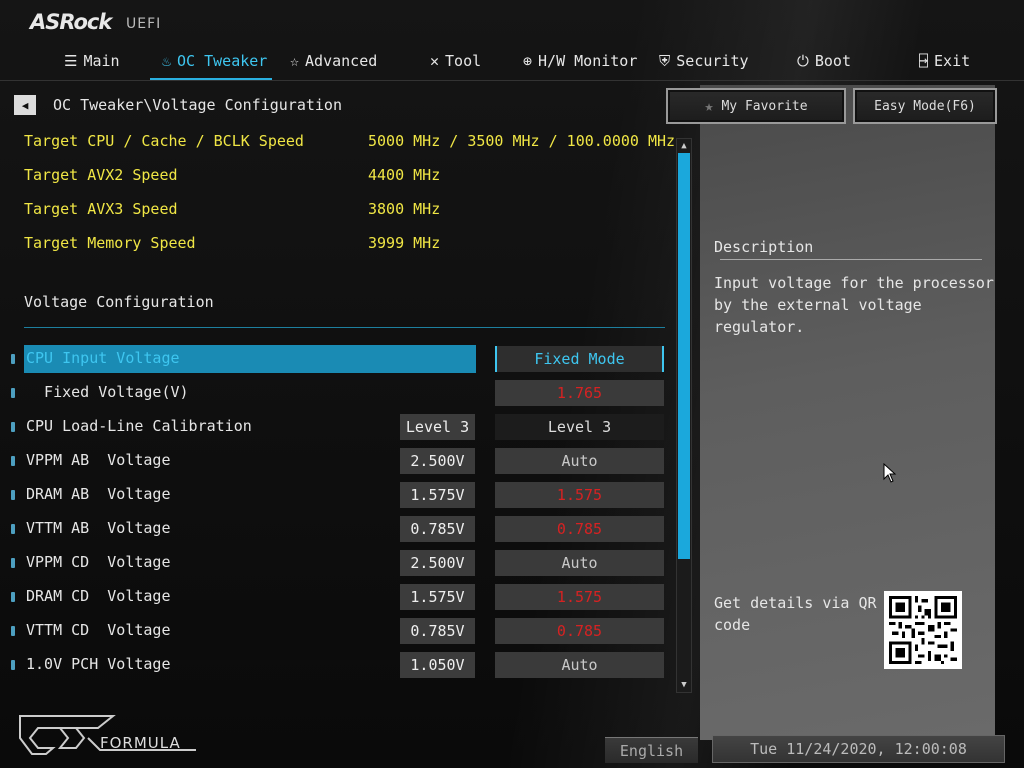  What do you see at coordinates (335, 563) in the screenshot?
I see `vppm-cd-row: VPPM CD Voltage 2.500V Auto` at bounding box center [335, 563].